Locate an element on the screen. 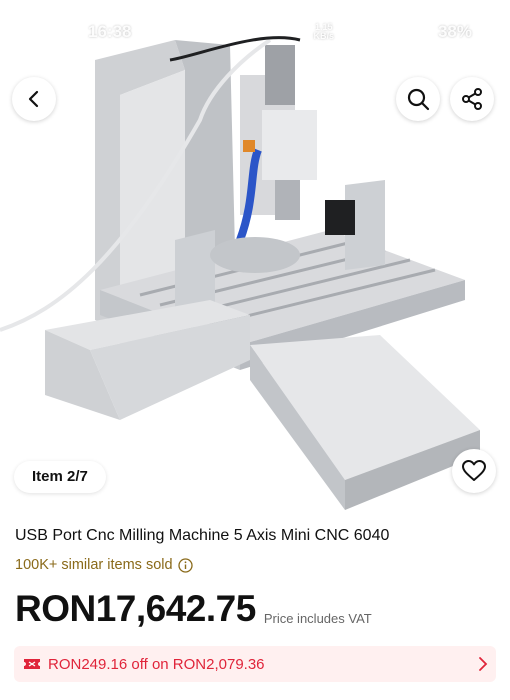 The image size is (510, 700). heart-icon is located at coordinates (474, 470).